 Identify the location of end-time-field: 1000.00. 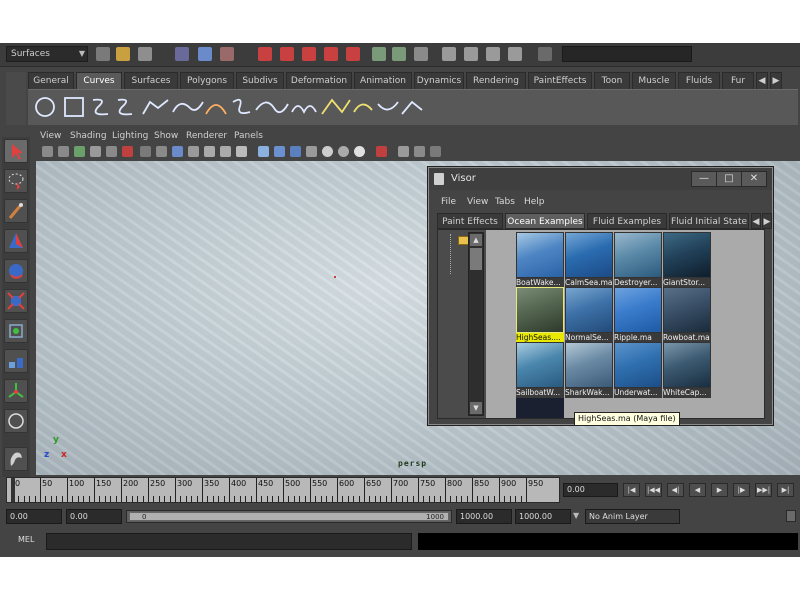
(543, 516).